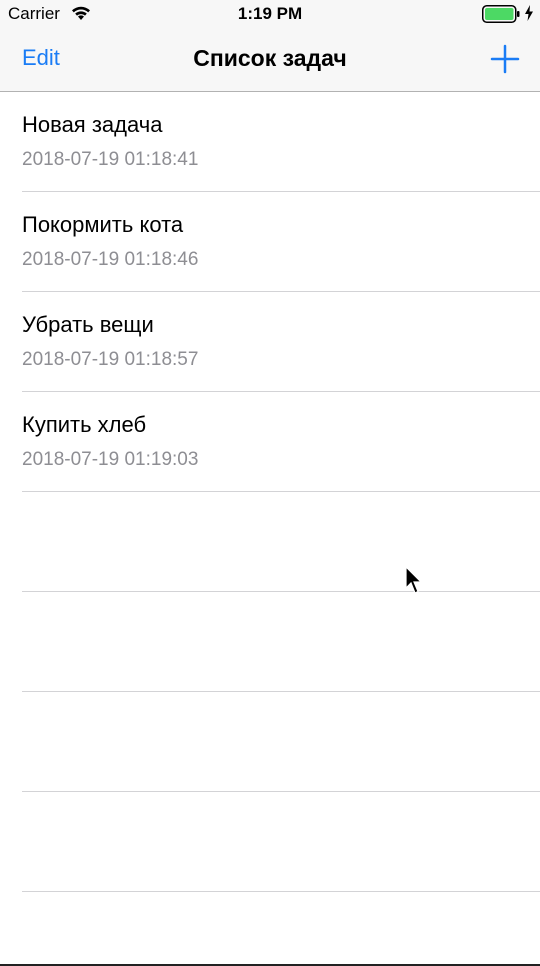 The image size is (540, 966). I want to click on task-title: Покормить кота, so click(103, 224).